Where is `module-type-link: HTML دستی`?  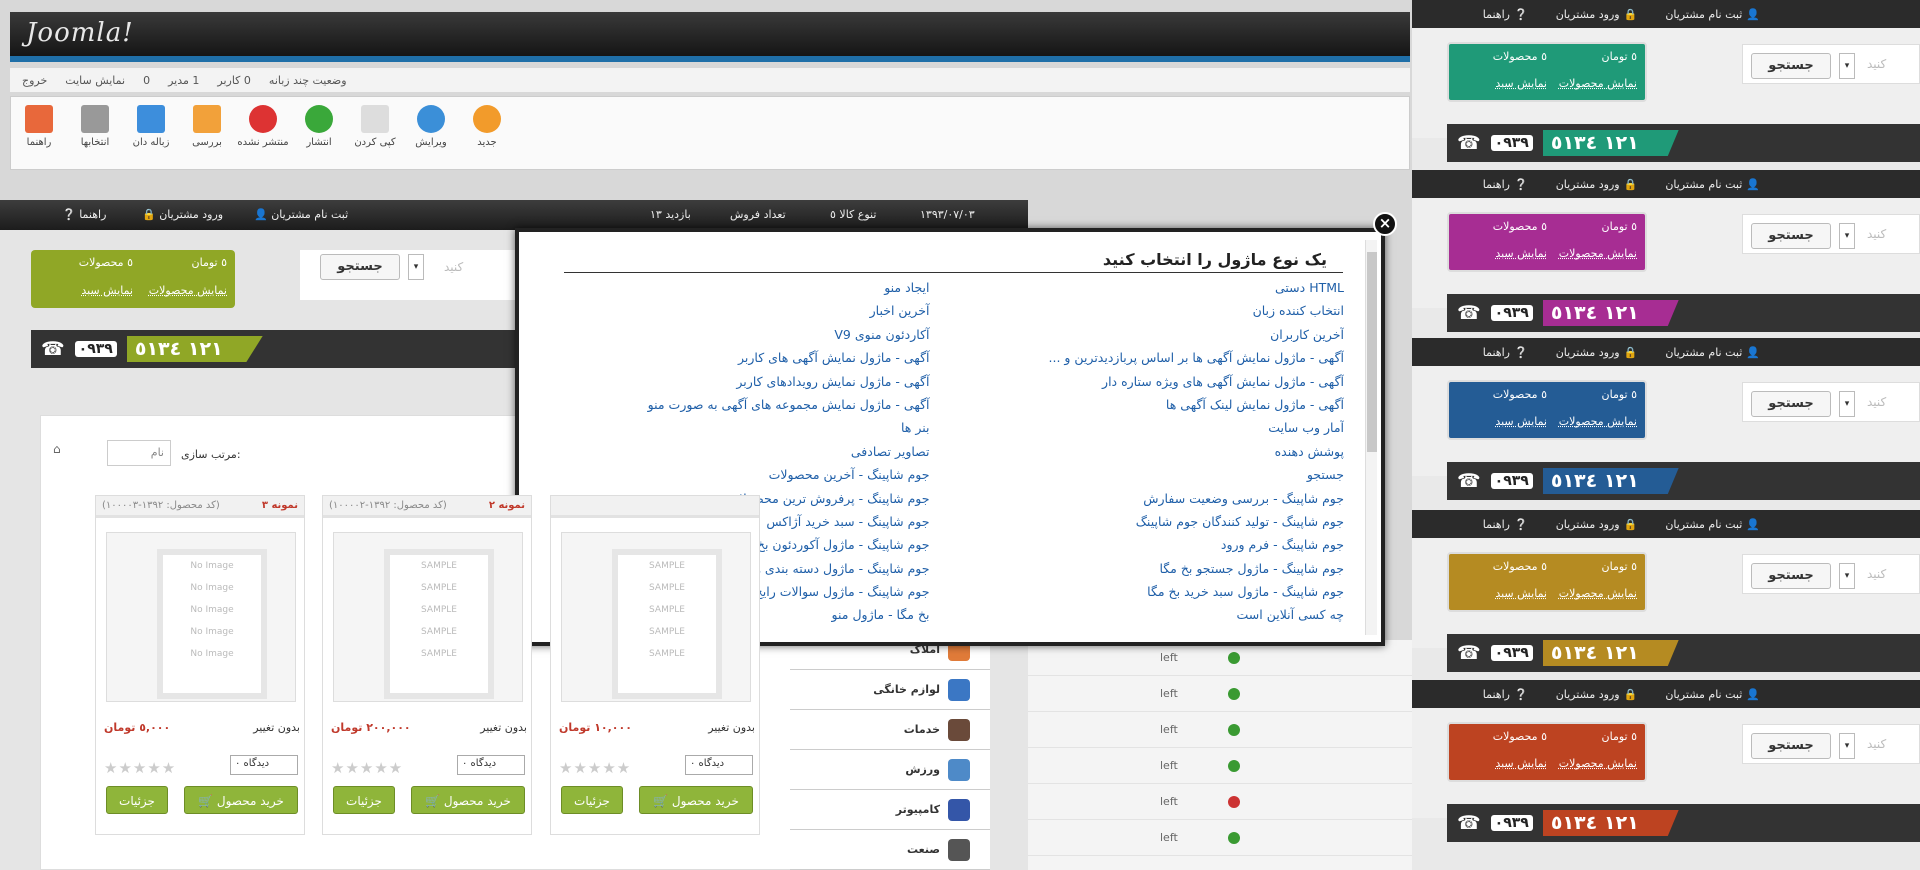
module-type-link: HTML دستی is located at coordinates (1153, 291).